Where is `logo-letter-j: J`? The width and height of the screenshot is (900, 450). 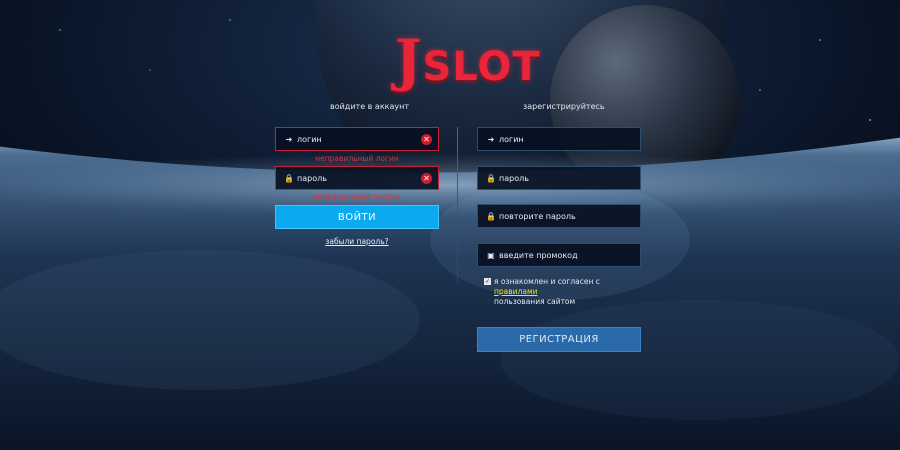
logo-letter-j: J is located at coordinates (409, 61).